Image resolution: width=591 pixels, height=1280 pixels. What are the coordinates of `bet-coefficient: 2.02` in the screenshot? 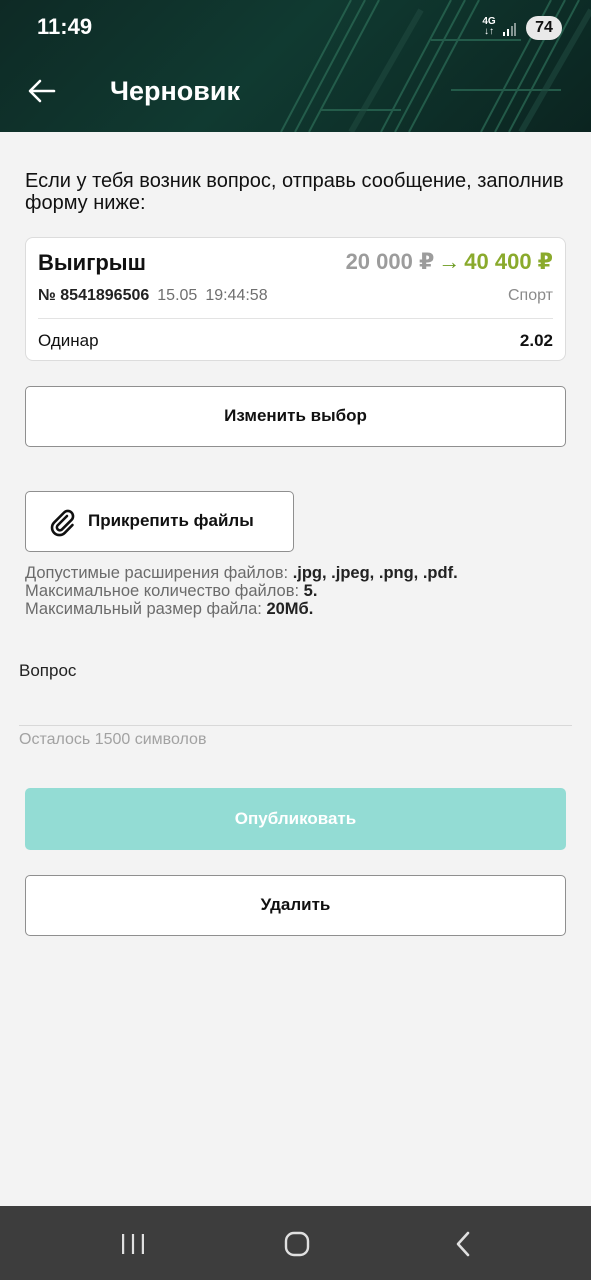 It's located at (536, 340).